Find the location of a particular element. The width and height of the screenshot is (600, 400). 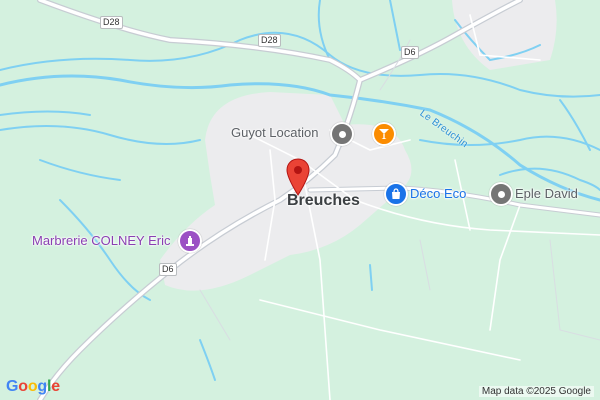

logo-letter: G is located at coordinates (12, 386).